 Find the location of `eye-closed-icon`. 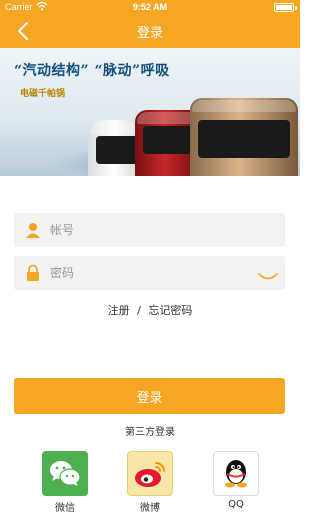

eye-closed-icon is located at coordinates (268, 274).